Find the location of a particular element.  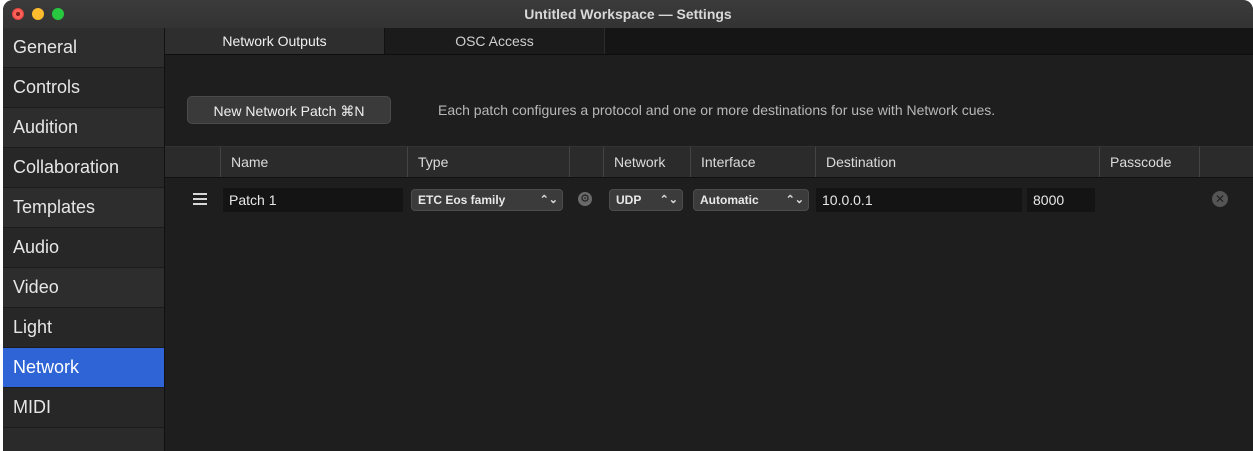

sidebar-item-light: Light is located at coordinates (83, 328).